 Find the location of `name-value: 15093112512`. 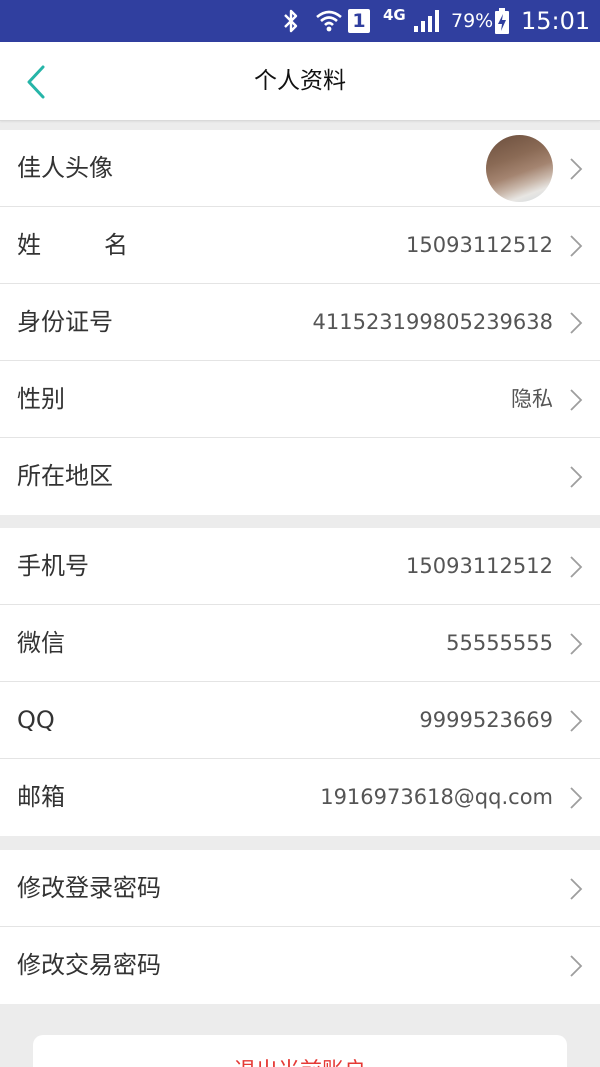

name-value: 15093112512 is located at coordinates (479, 245).